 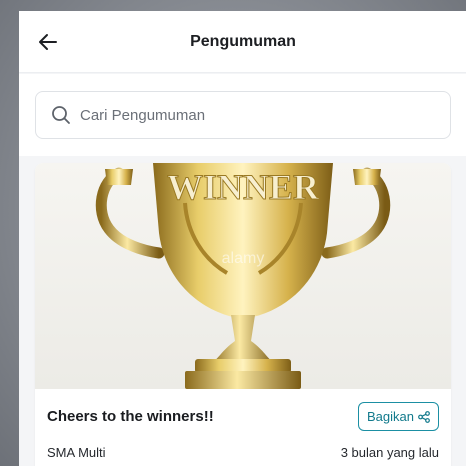 I want to click on search-icon, so click(x=61, y=115).